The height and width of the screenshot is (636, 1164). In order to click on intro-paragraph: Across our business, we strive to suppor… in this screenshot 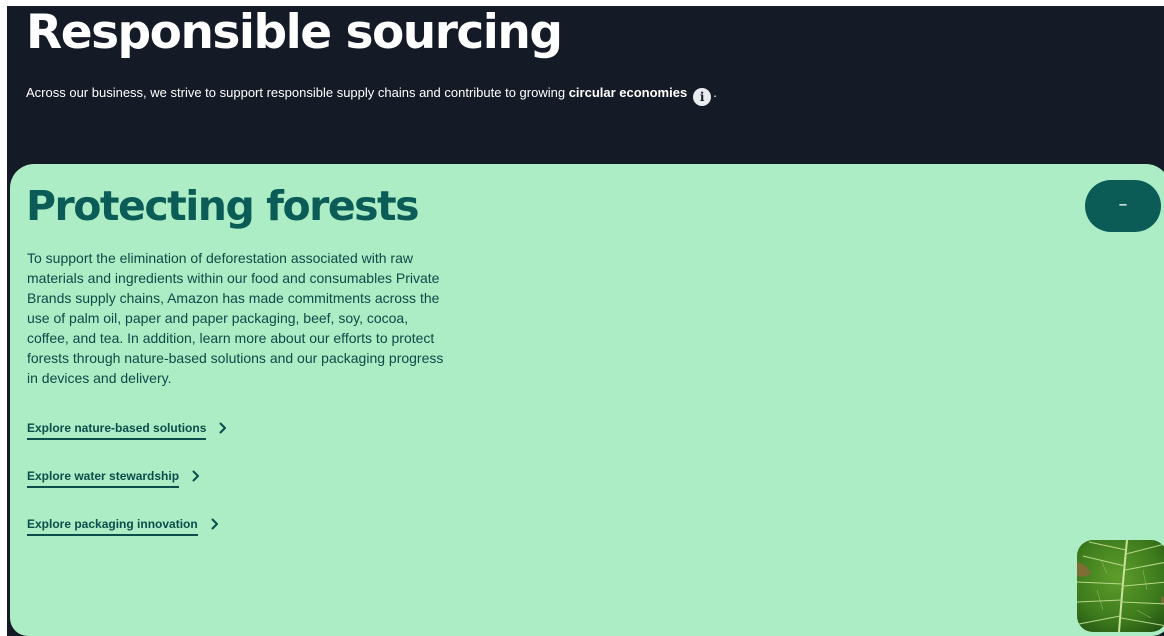, I will do `click(371, 95)`.